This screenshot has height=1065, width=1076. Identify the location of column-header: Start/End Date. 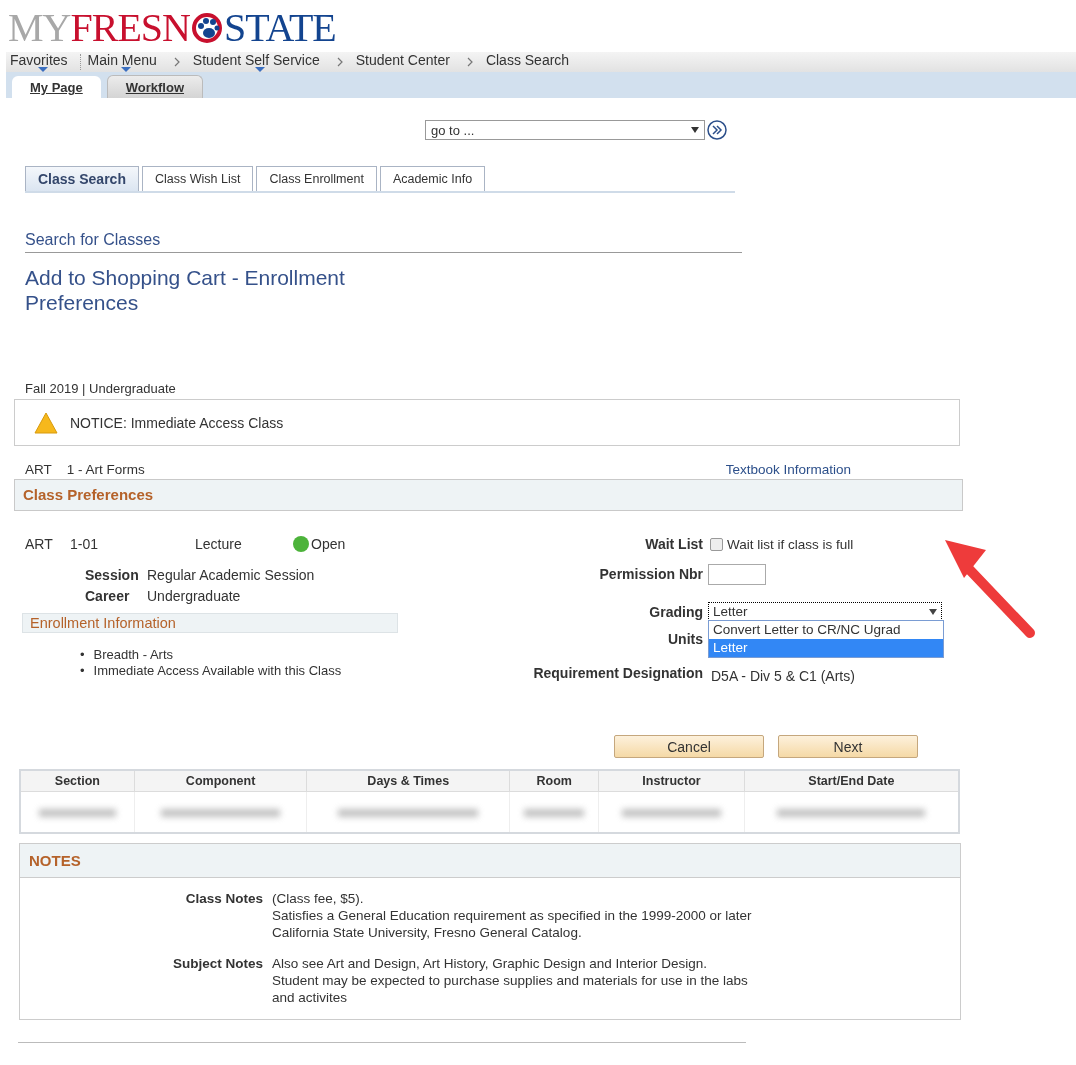
(851, 781).